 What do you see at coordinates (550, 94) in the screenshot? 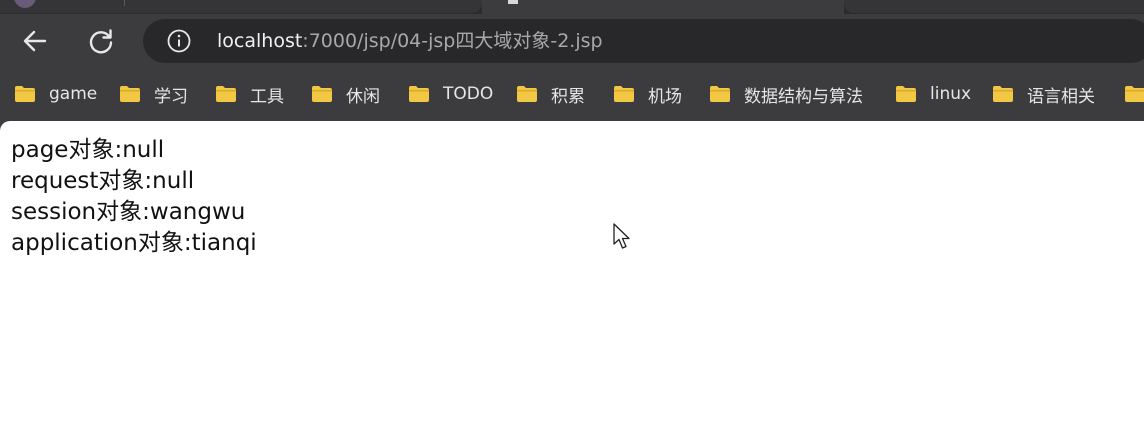
I see `bookmark-folder-accumulate: 积累` at bounding box center [550, 94].